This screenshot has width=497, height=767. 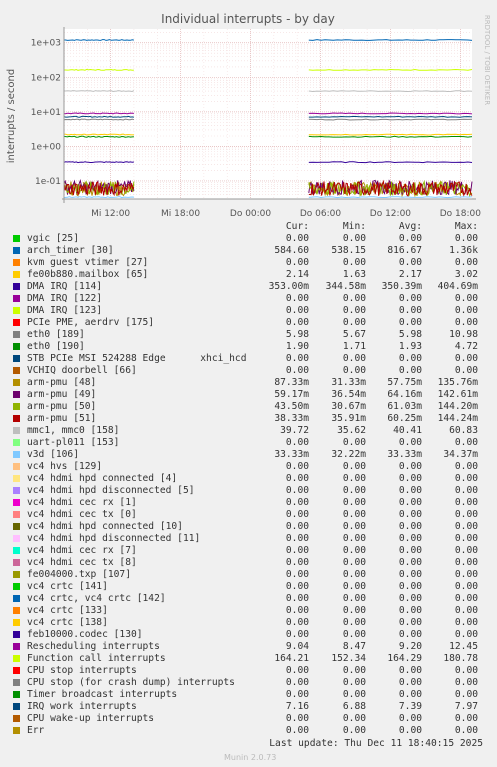 I want to click on chart-title: Individual interrupts - by day, so click(x=248, y=19).